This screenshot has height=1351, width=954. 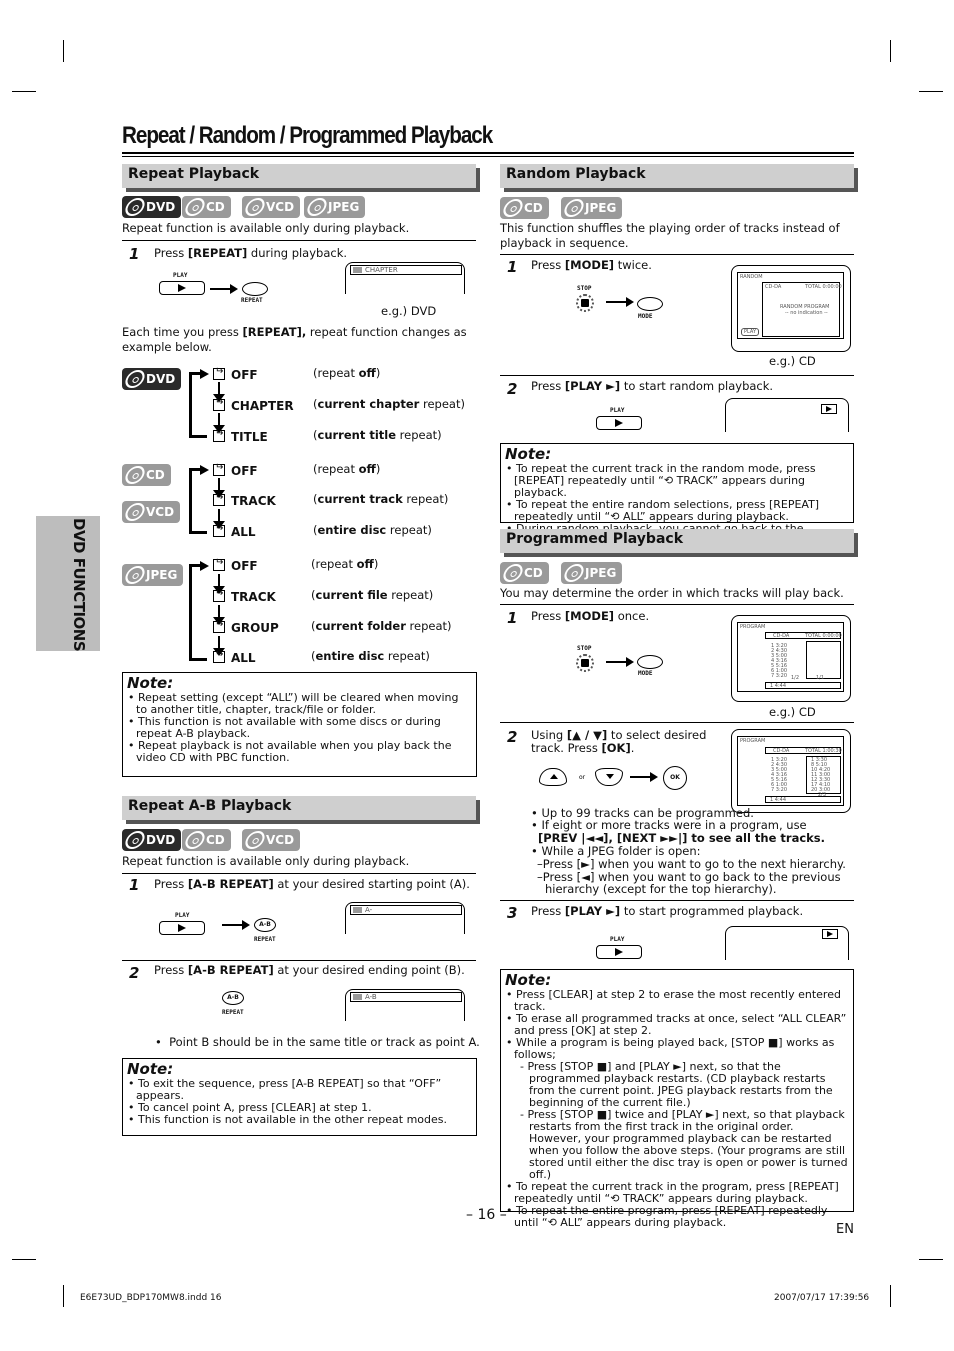 What do you see at coordinates (345, 564) in the screenshot?
I see `repeat-mode-desc: (repeat off)` at bounding box center [345, 564].